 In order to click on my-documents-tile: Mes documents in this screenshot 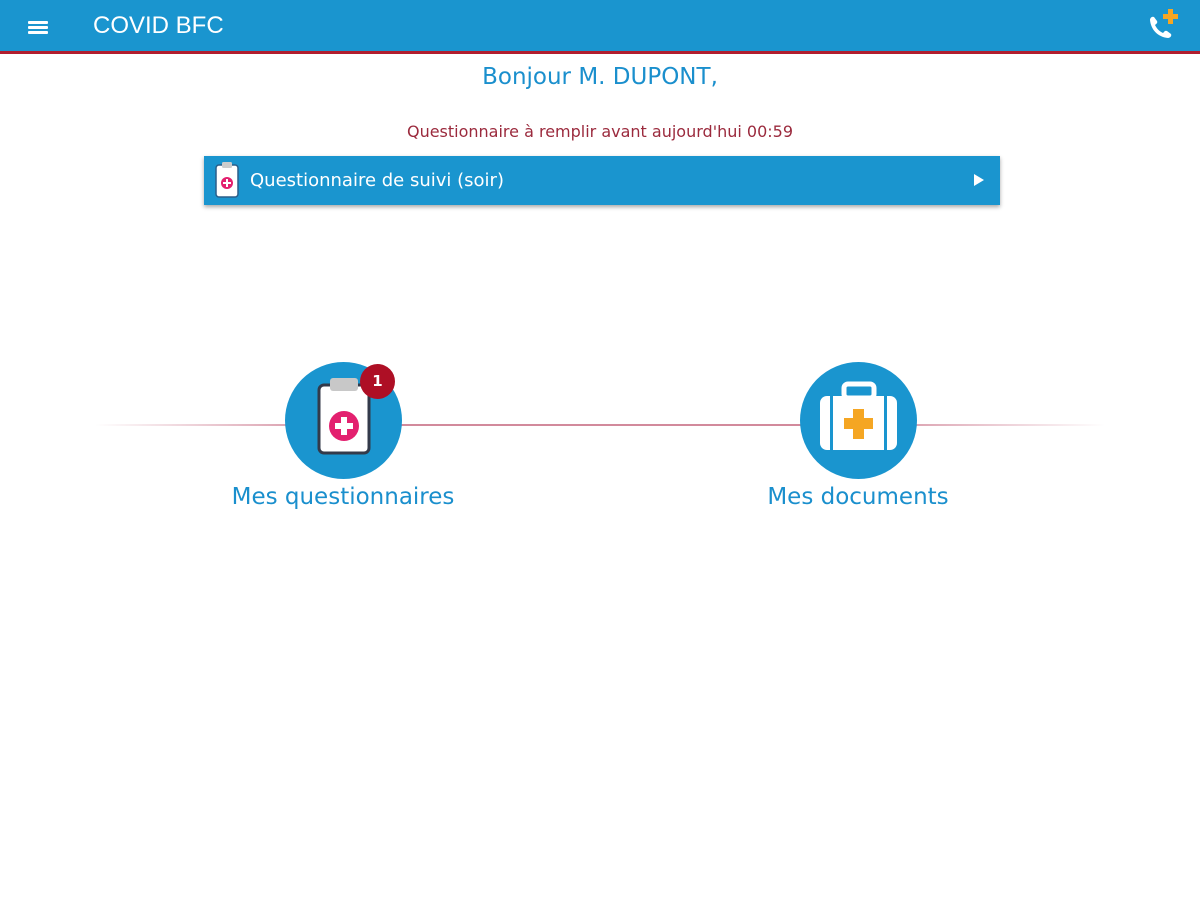, I will do `click(858, 442)`.